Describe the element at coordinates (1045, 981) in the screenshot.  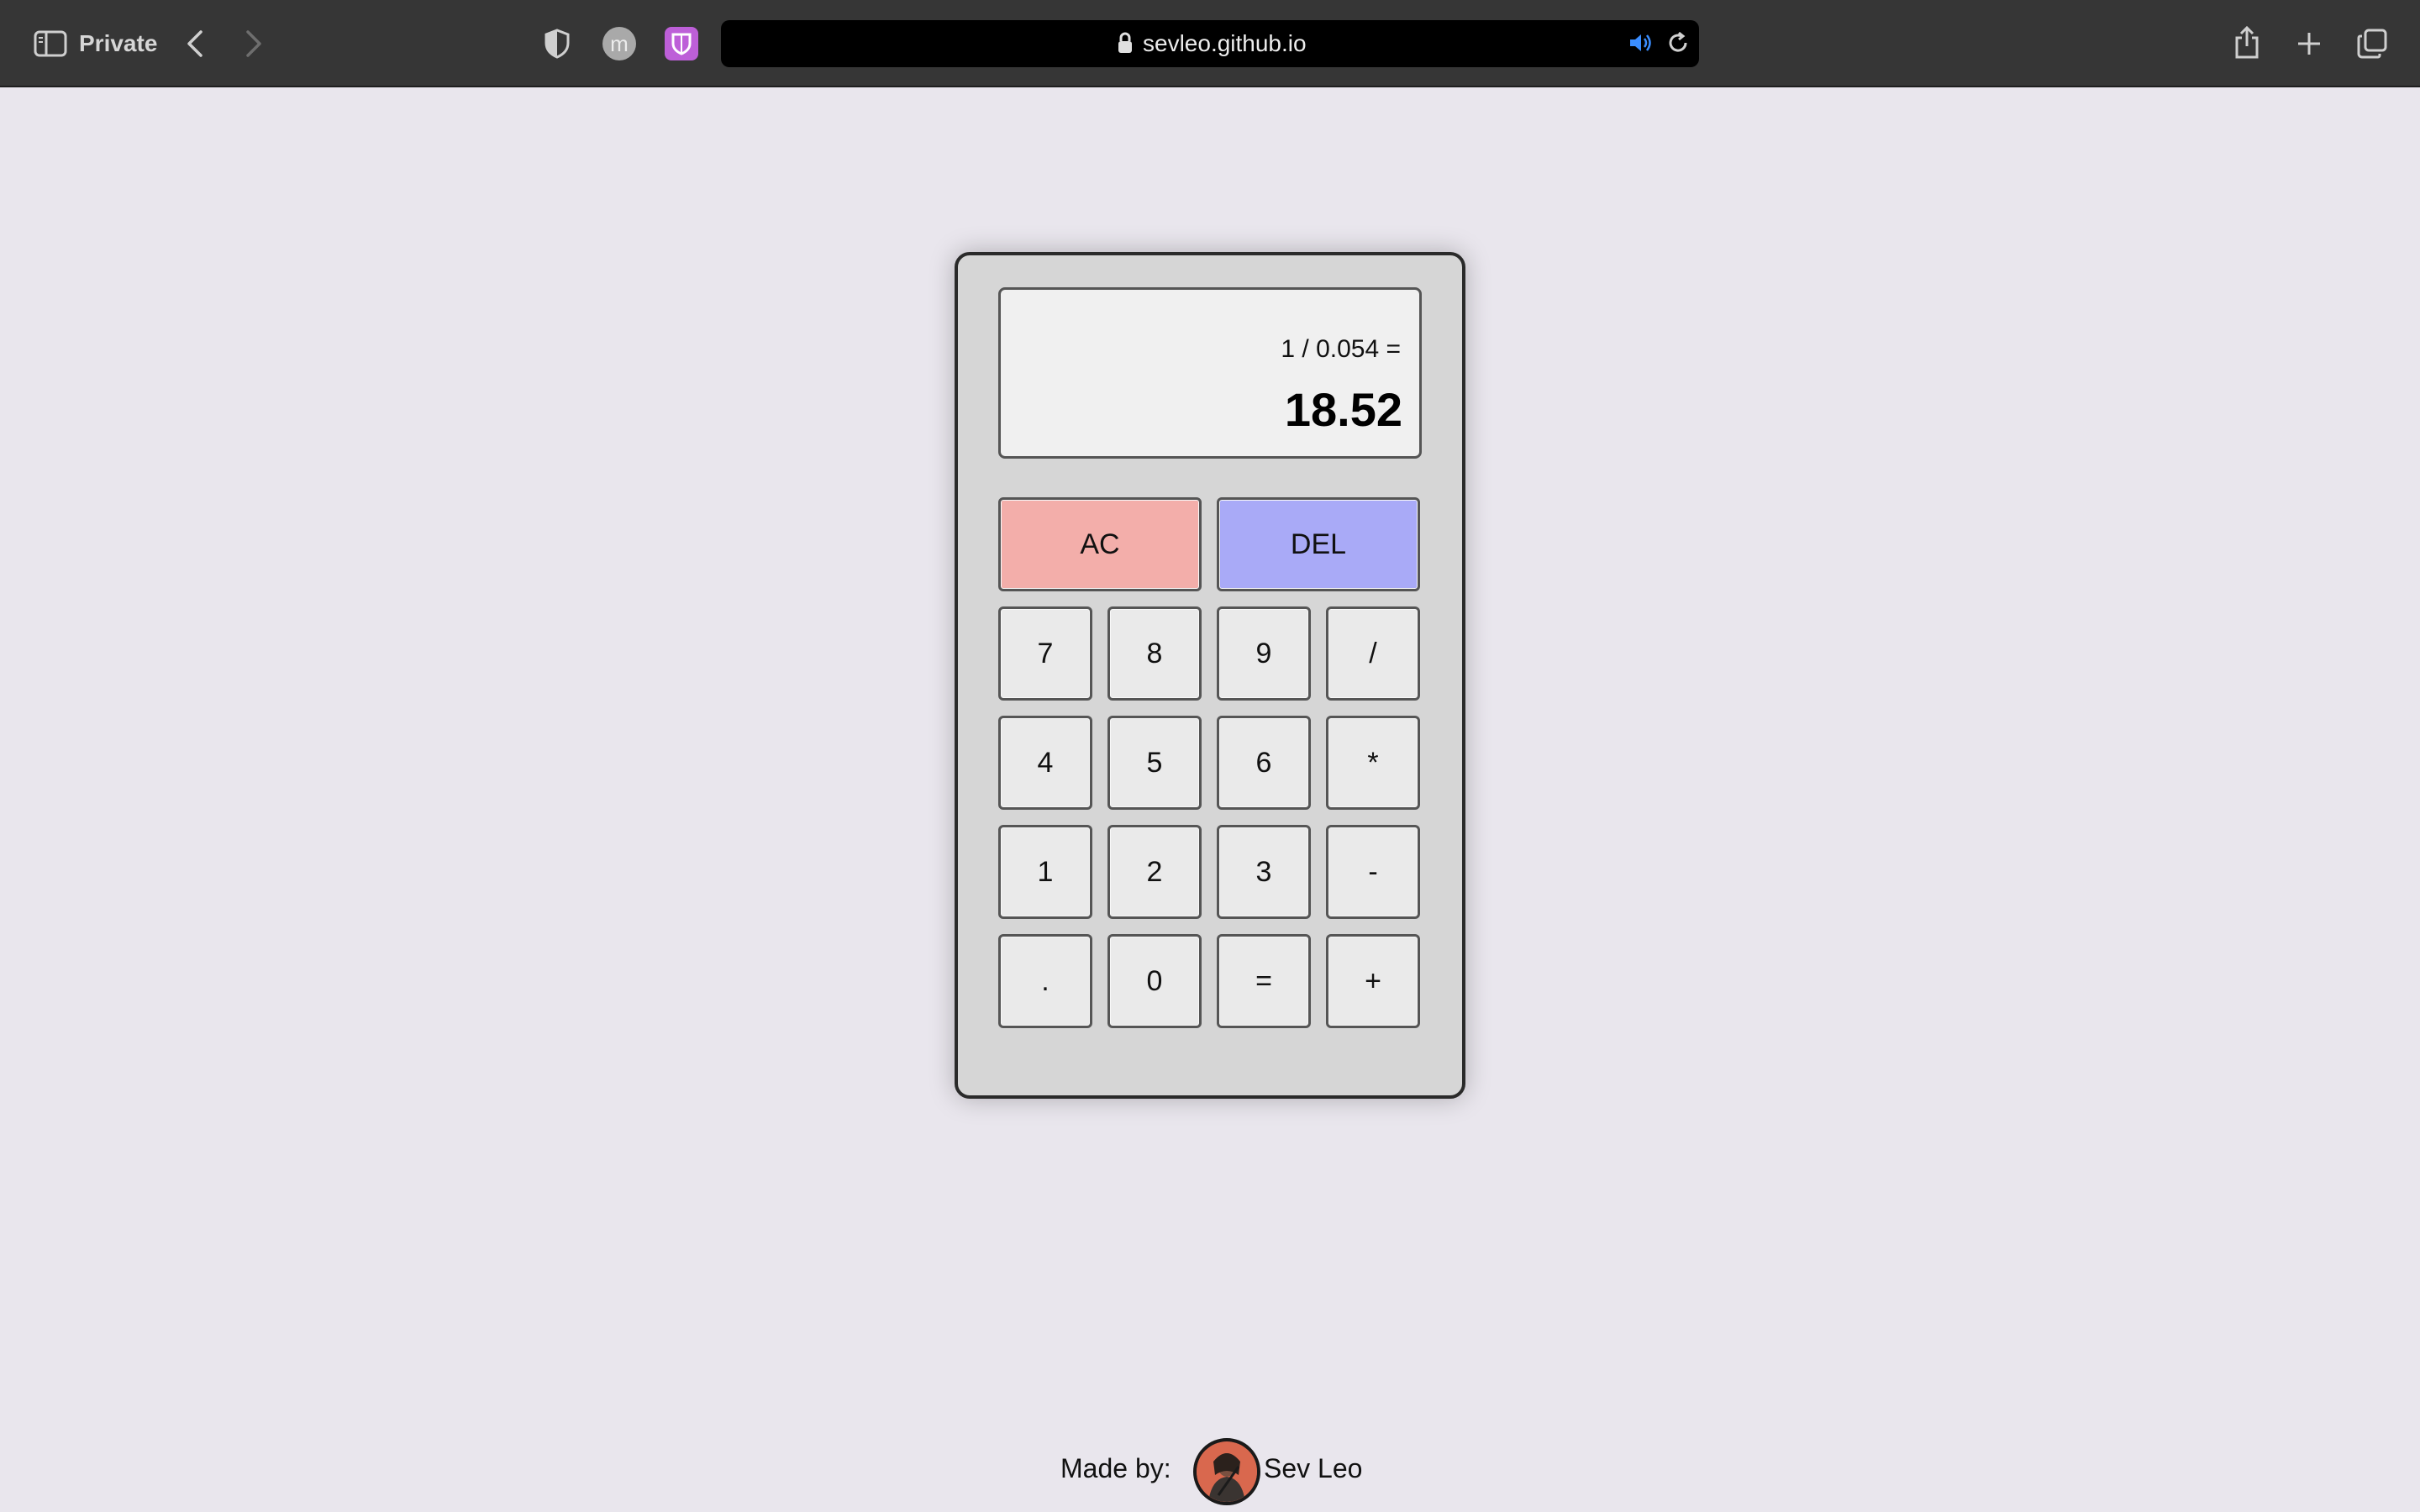
I see `decimal-point-button: .` at that location.